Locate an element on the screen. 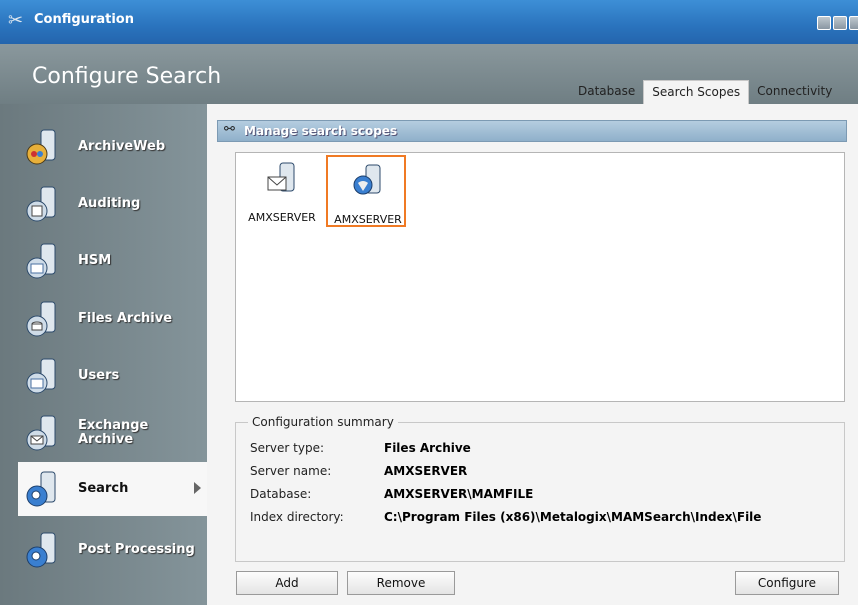  maximize-button is located at coordinates (840, 23).